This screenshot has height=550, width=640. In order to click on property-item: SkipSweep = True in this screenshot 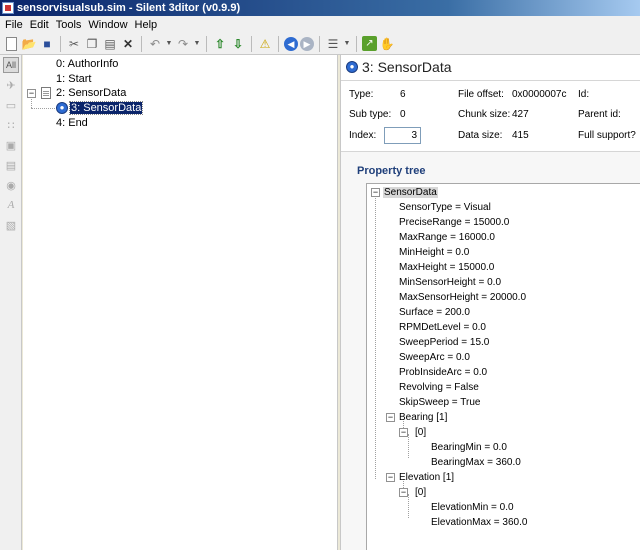, I will do `click(439, 402)`.